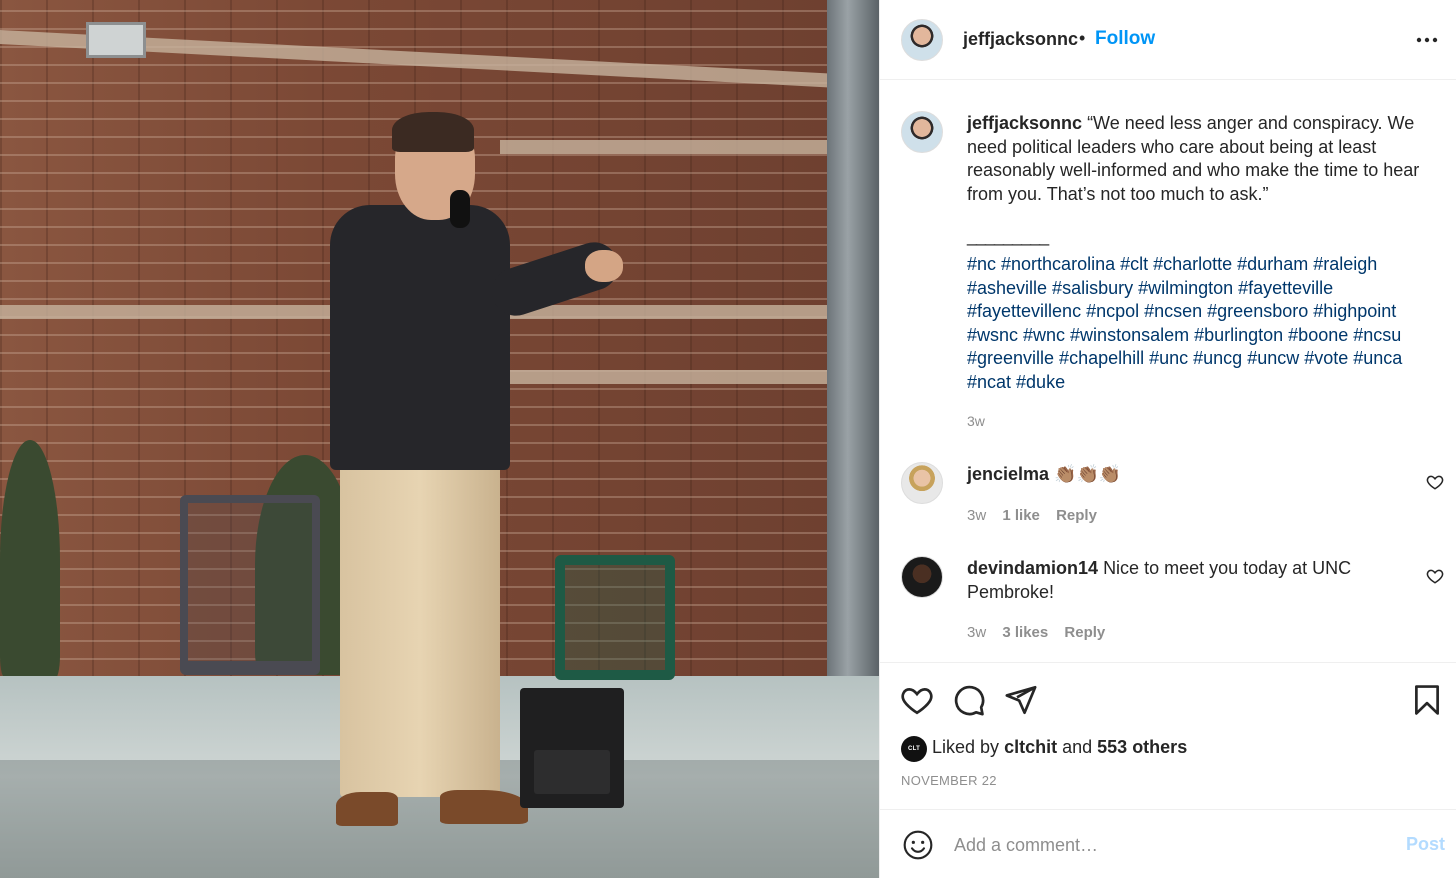 The width and height of the screenshot is (1456, 878). Describe the element at coordinates (433, 132) in the screenshot. I see `person-hair` at that location.